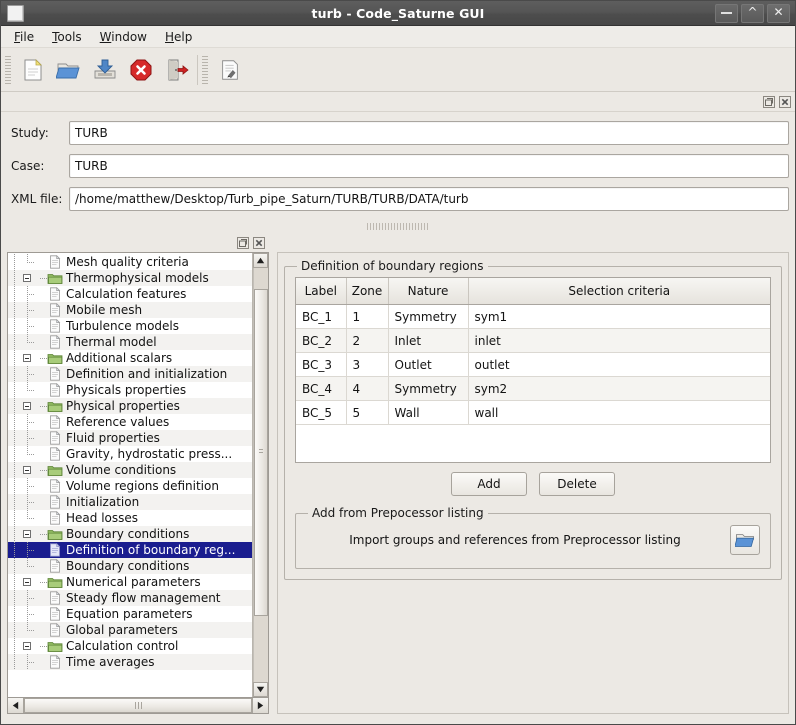  I want to click on column-header-criteria: Selection criteria, so click(619, 291).